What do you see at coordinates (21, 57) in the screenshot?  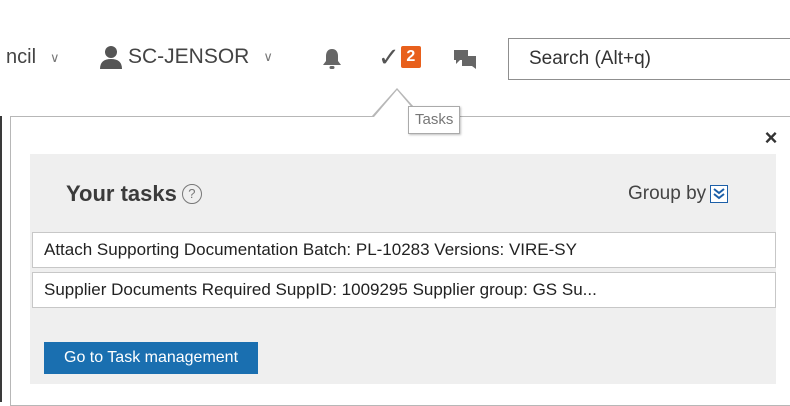 I see `council-label: ncil` at bounding box center [21, 57].